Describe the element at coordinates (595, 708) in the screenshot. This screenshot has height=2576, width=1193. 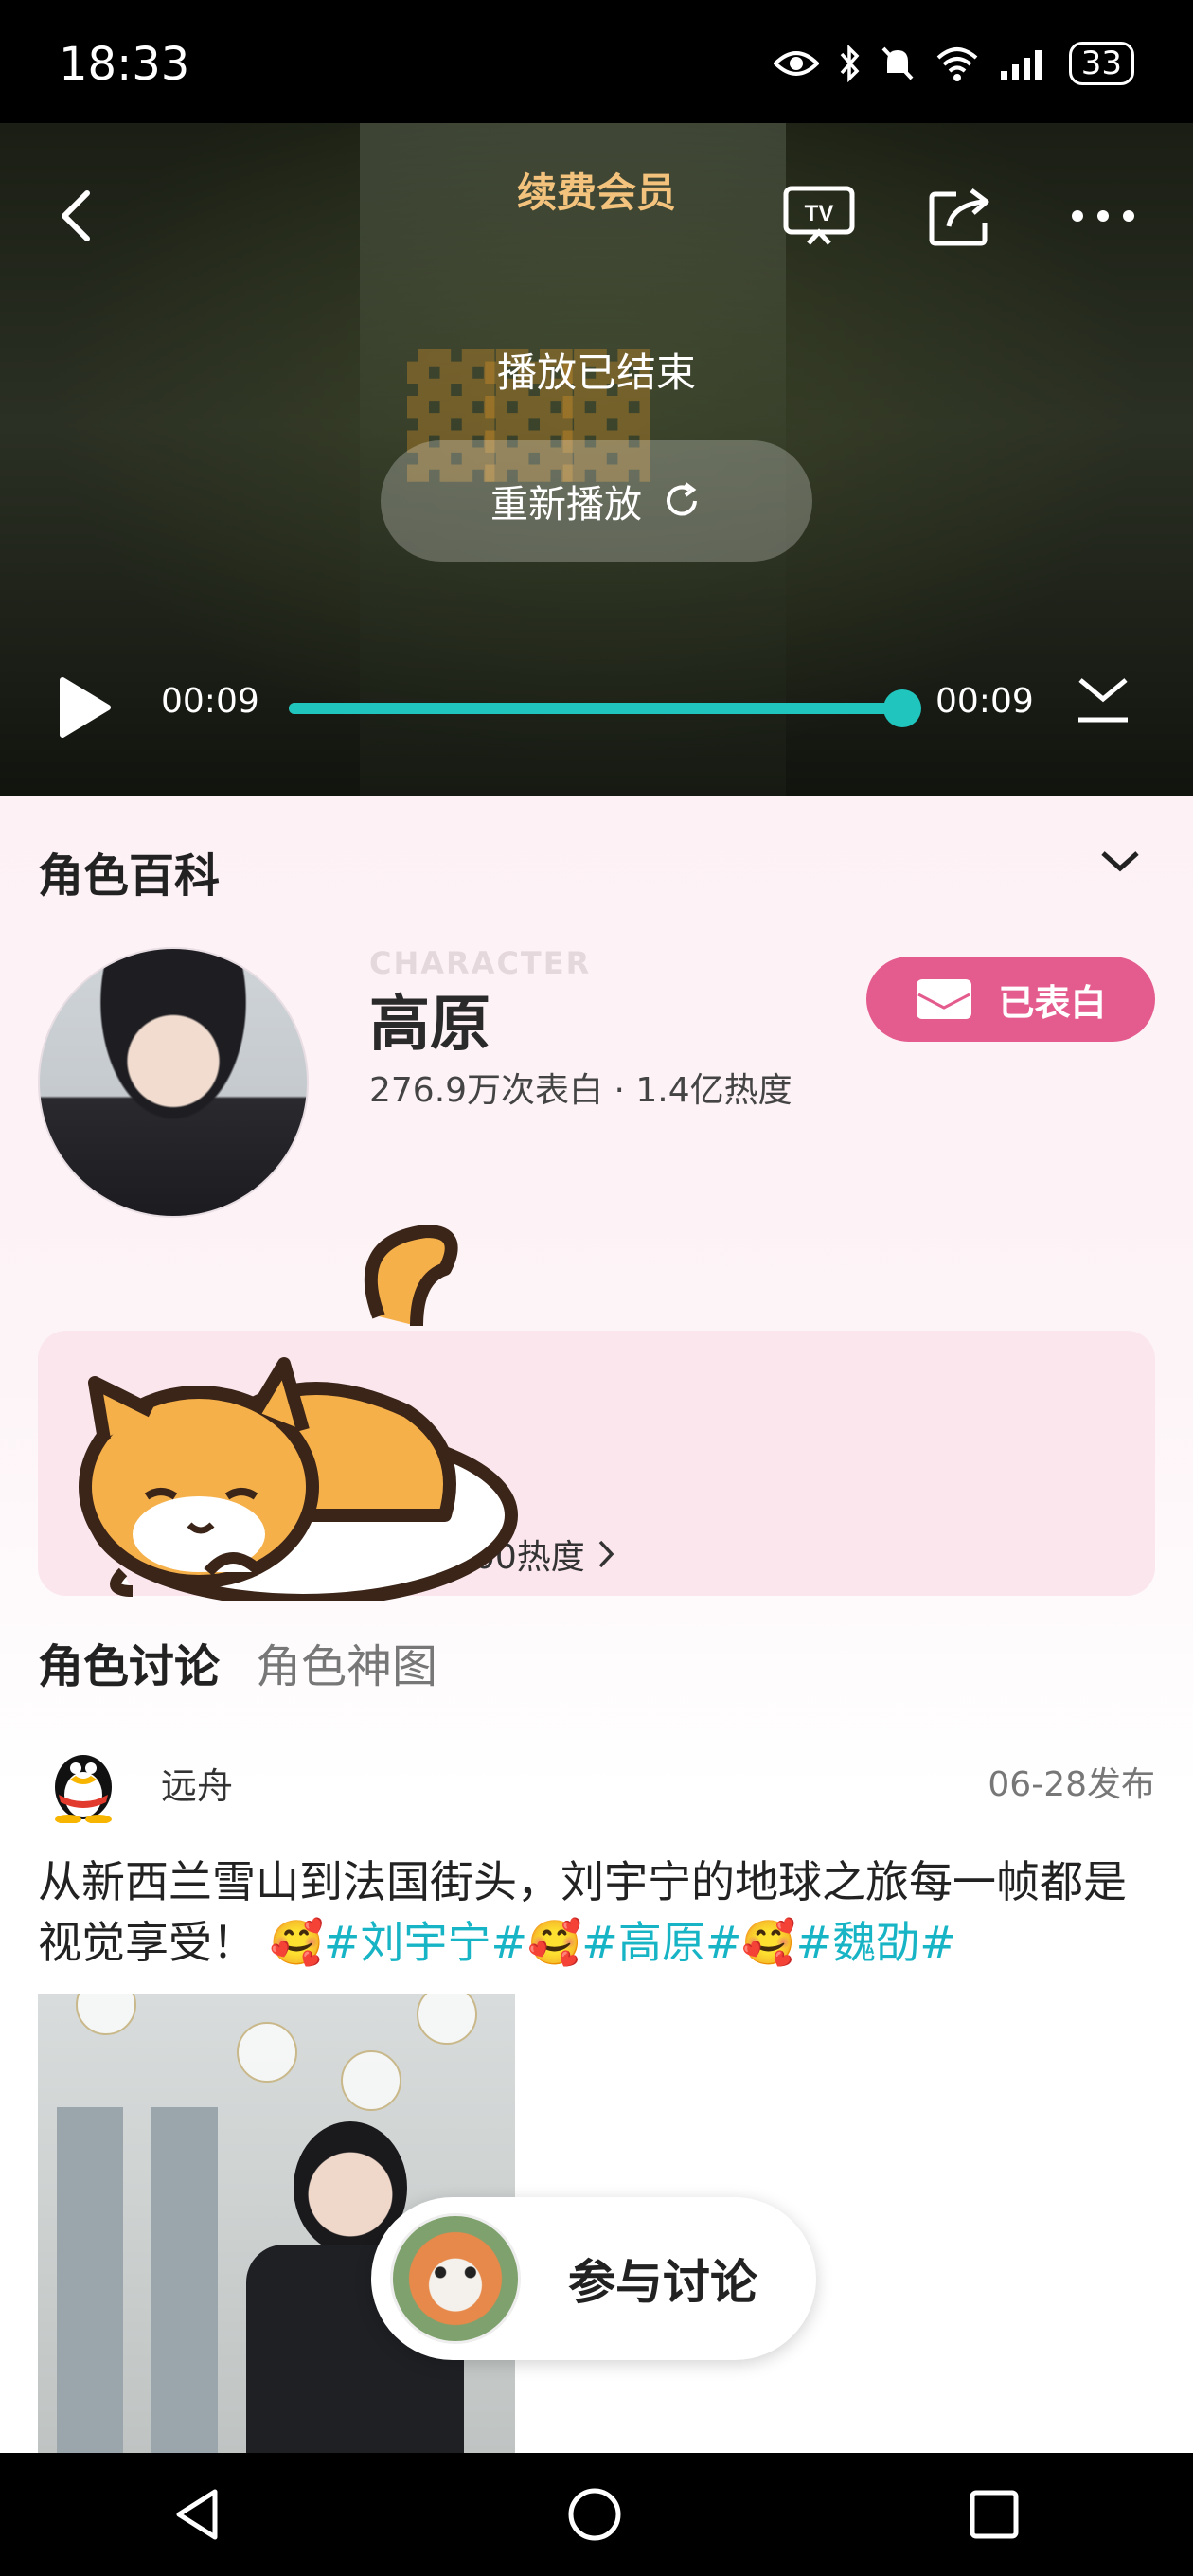
I see `progress-fill` at that location.